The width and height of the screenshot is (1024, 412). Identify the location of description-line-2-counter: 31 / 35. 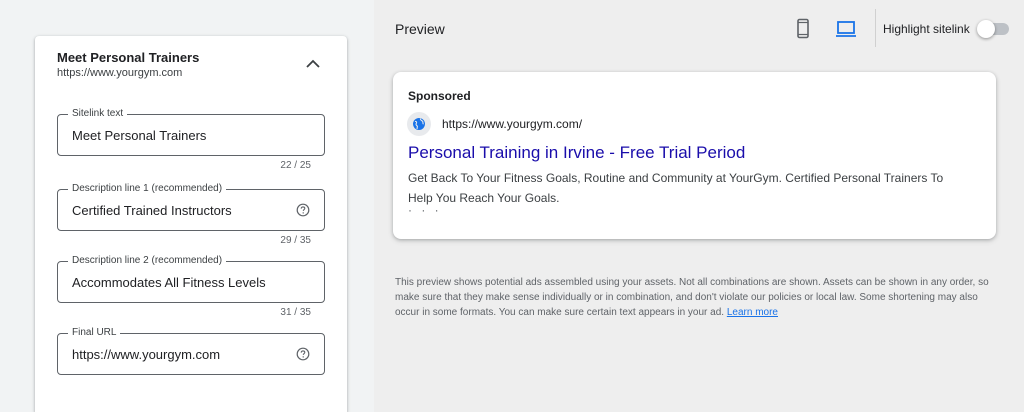
(295, 312).